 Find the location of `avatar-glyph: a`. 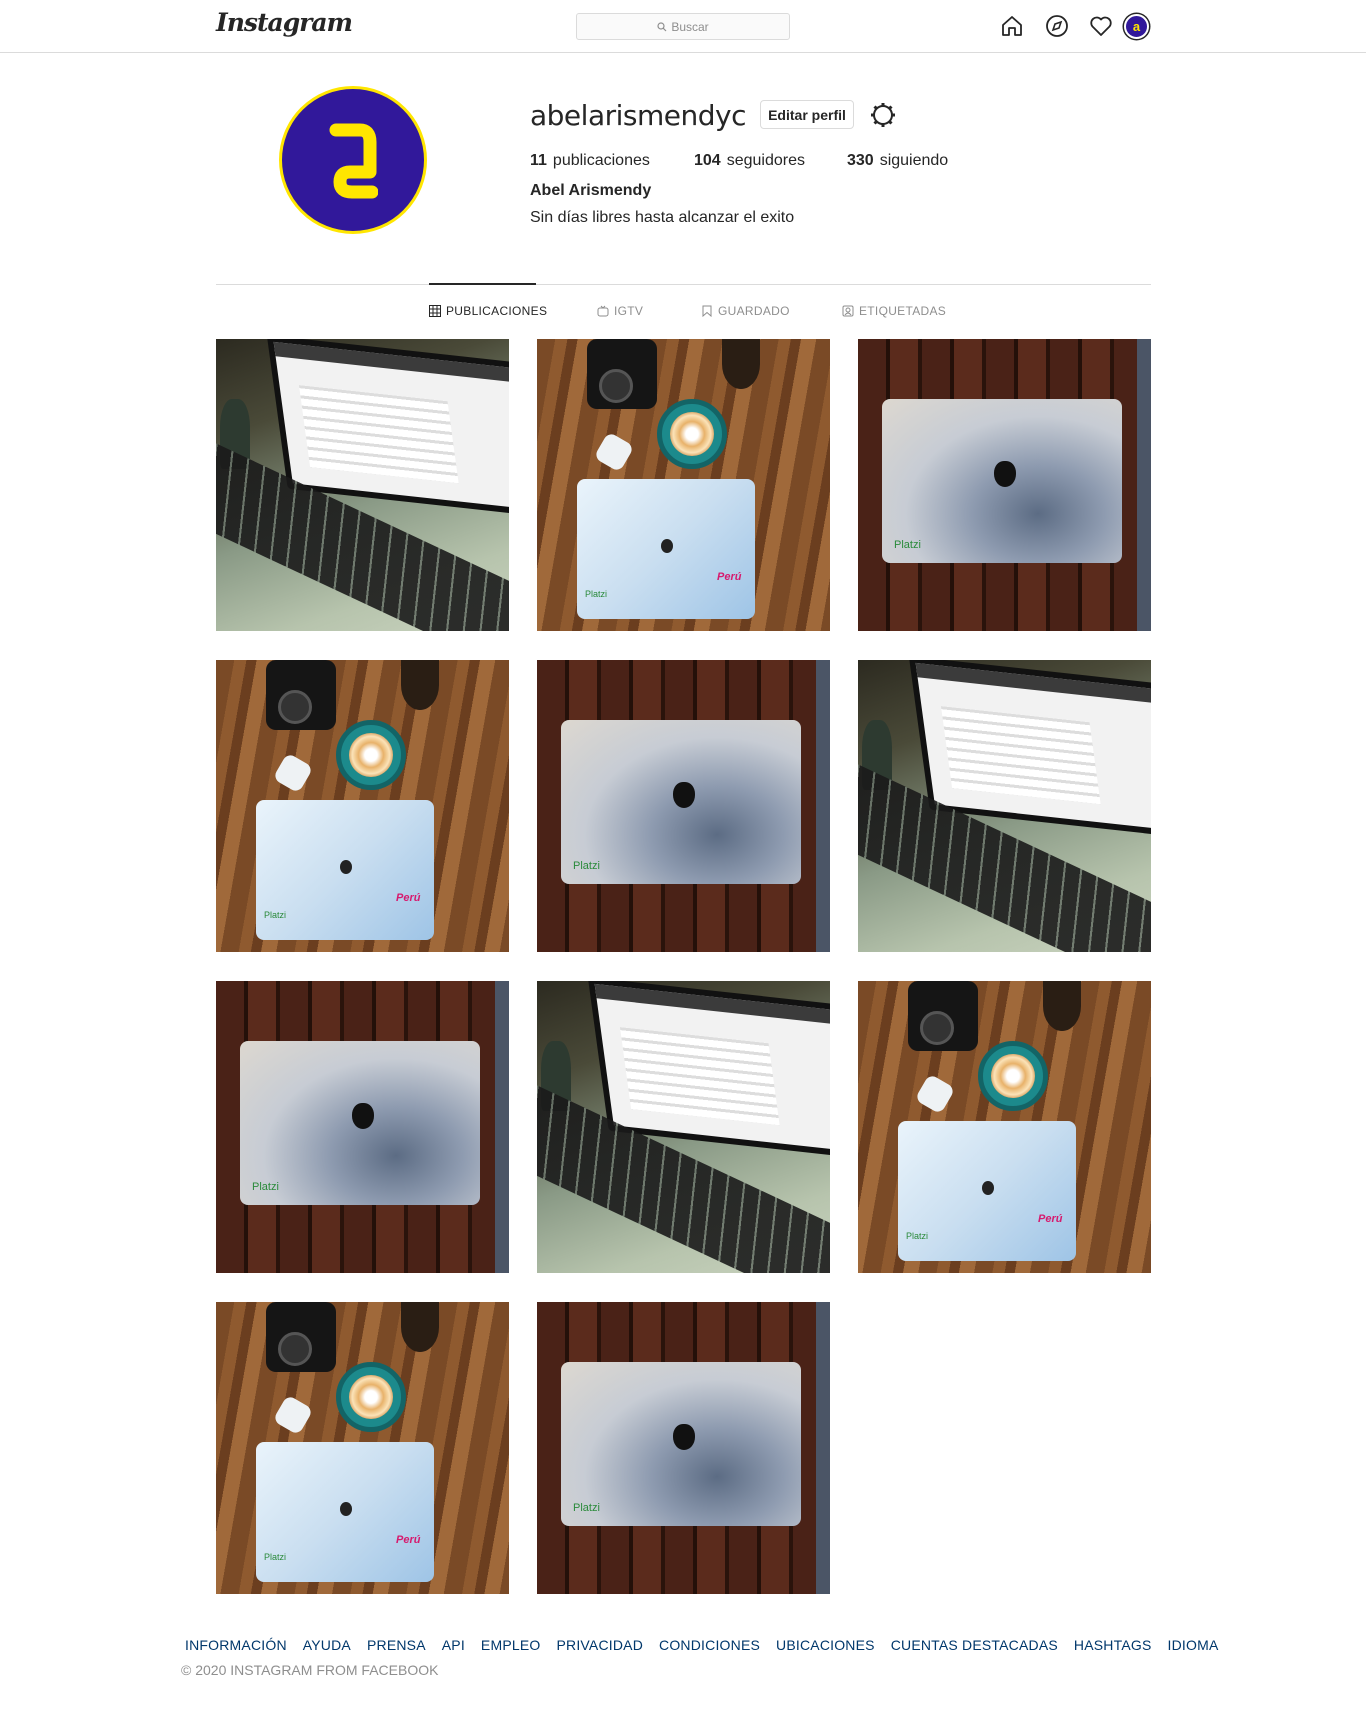

avatar-glyph: a is located at coordinates (1136, 26).